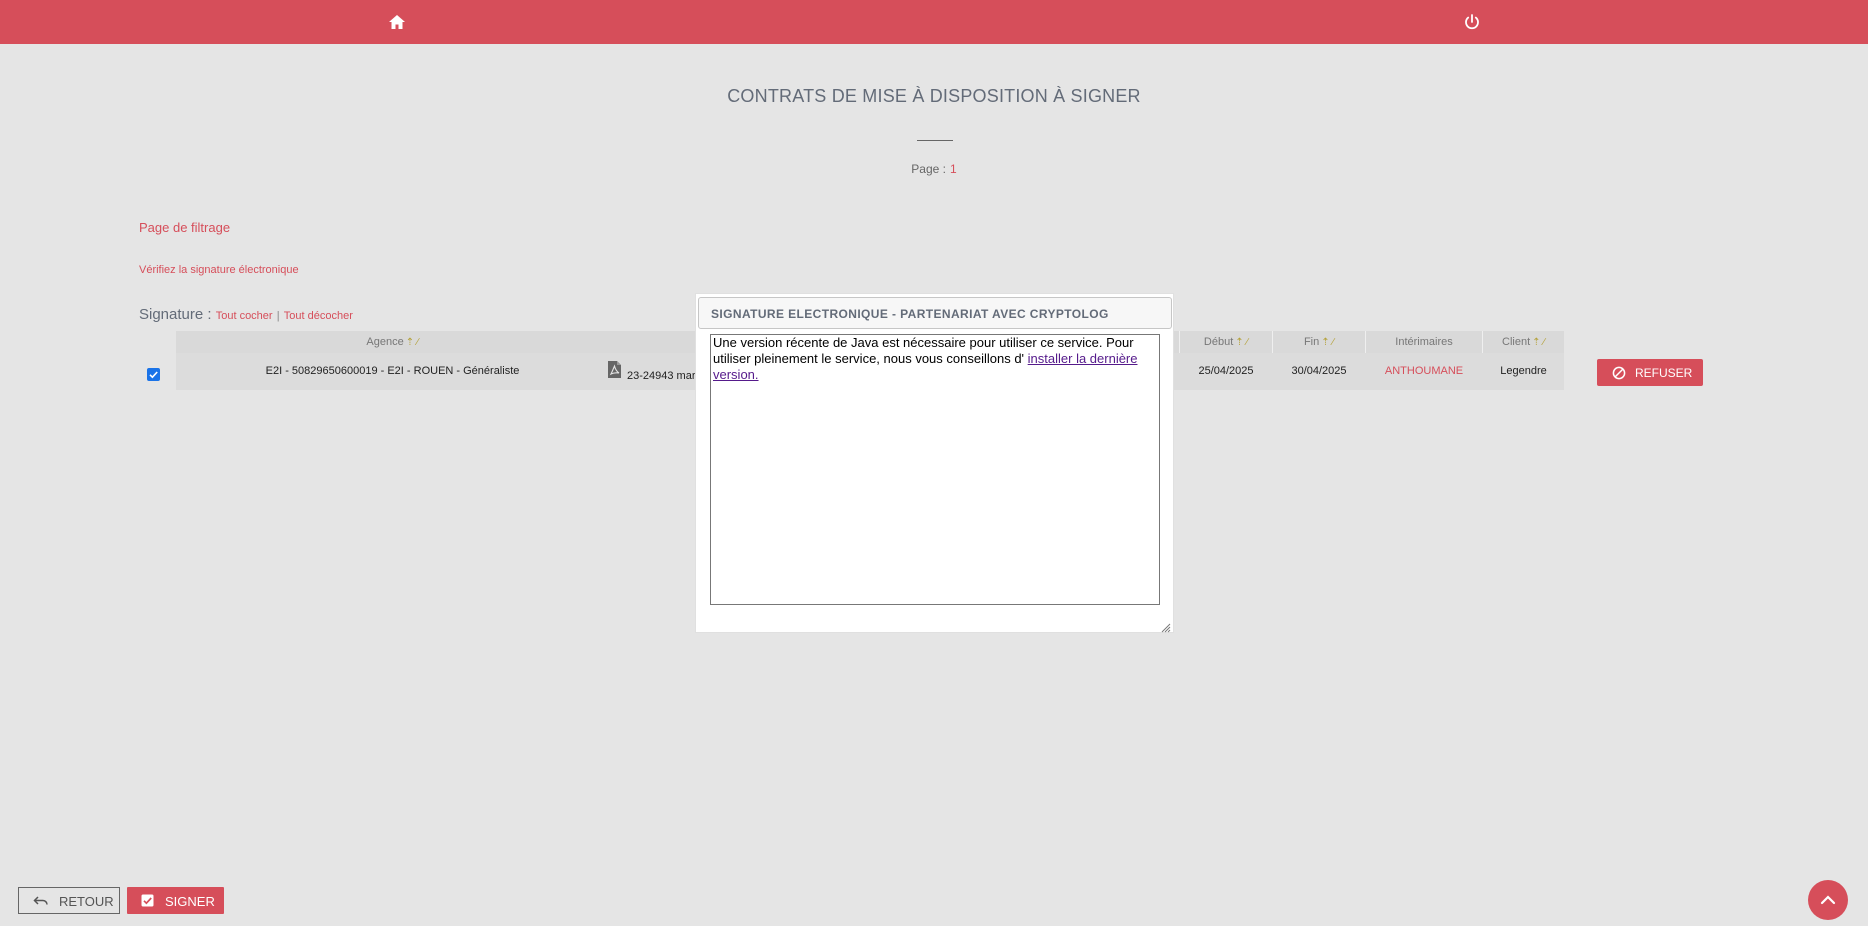 The image size is (1868, 926). Describe the element at coordinates (153, 374) in the screenshot. I see `row-checkbox` at that location.